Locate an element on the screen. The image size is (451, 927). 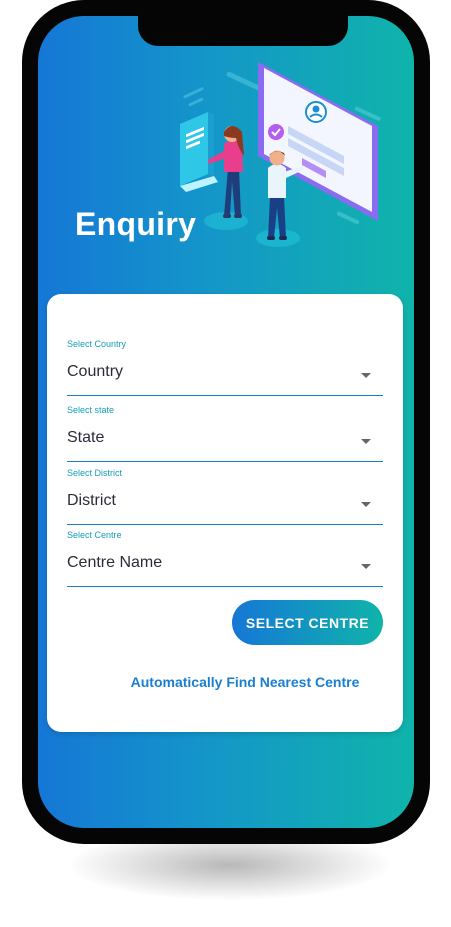
centre-dropdown: Centre Name is located at coordinates (225, 568).